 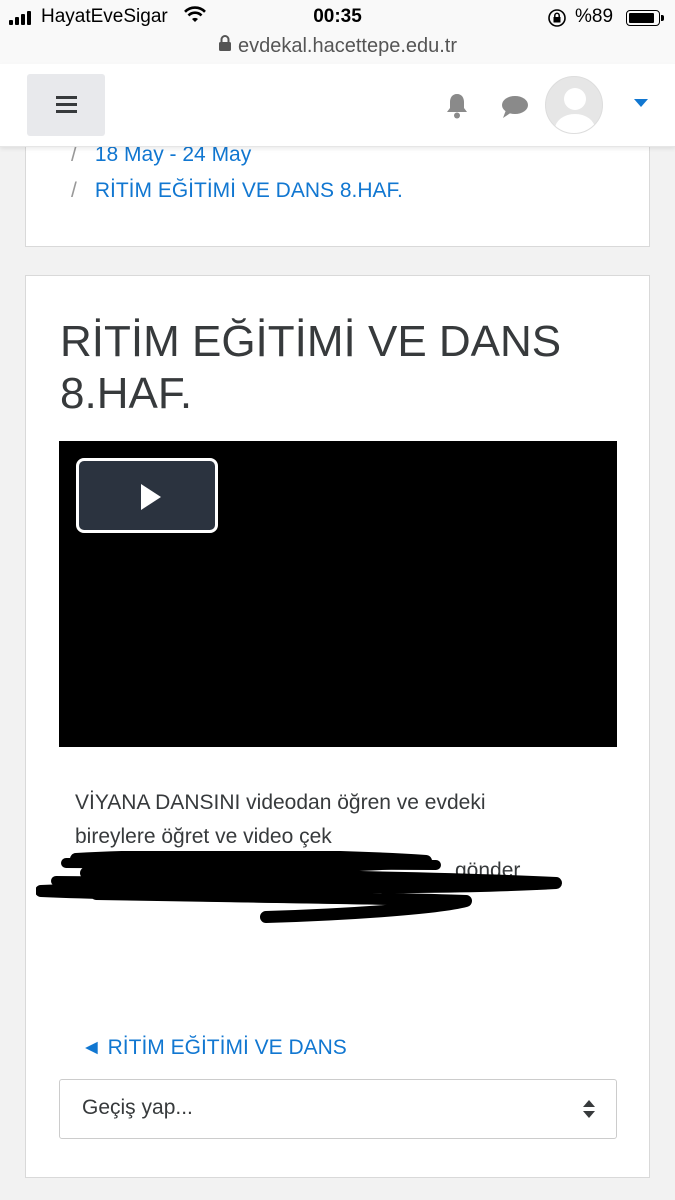 What do you see at coordinates (557, 21) in the screenshot?
I see `orientation-lock-icon` at bounding box center [557, 21].